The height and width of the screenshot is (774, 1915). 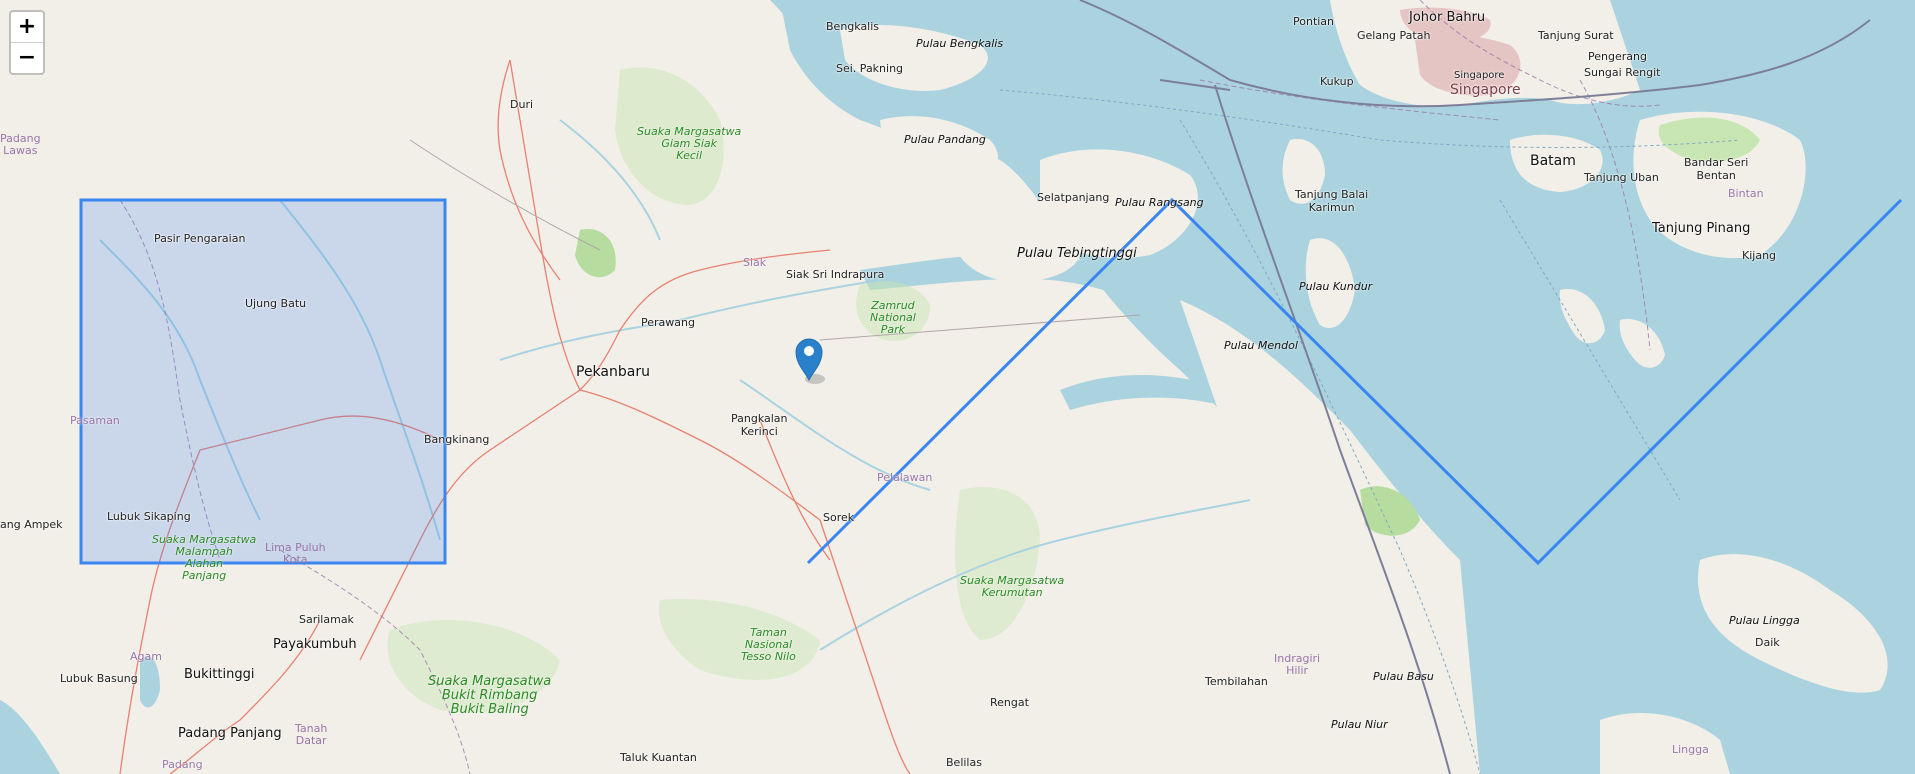 I want to click on label-tembilahan: Tembilahan, so click(x=1236, y=681).